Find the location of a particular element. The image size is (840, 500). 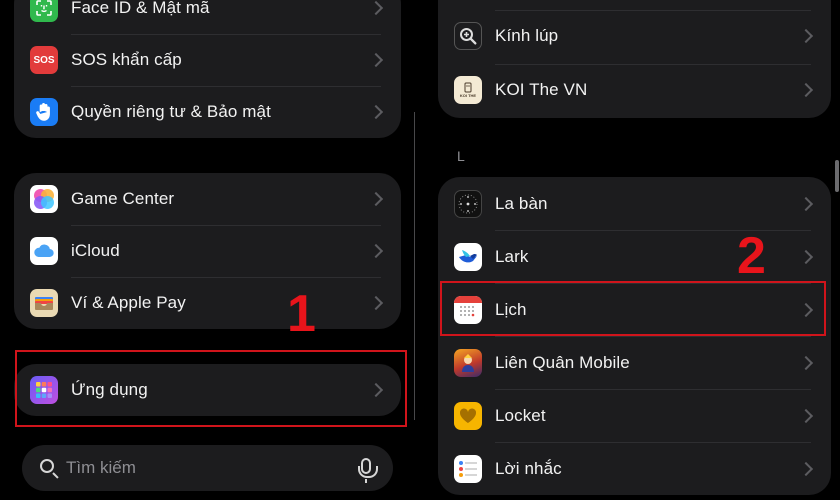

icloud-icon is located at coordinates (44, 251).